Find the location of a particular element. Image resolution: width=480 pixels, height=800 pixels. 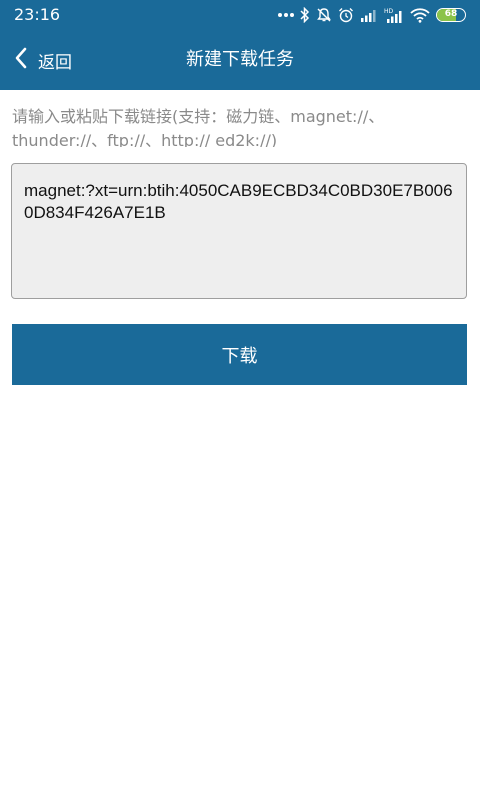

download-button: 下载 is located at coordinates (239, 354).